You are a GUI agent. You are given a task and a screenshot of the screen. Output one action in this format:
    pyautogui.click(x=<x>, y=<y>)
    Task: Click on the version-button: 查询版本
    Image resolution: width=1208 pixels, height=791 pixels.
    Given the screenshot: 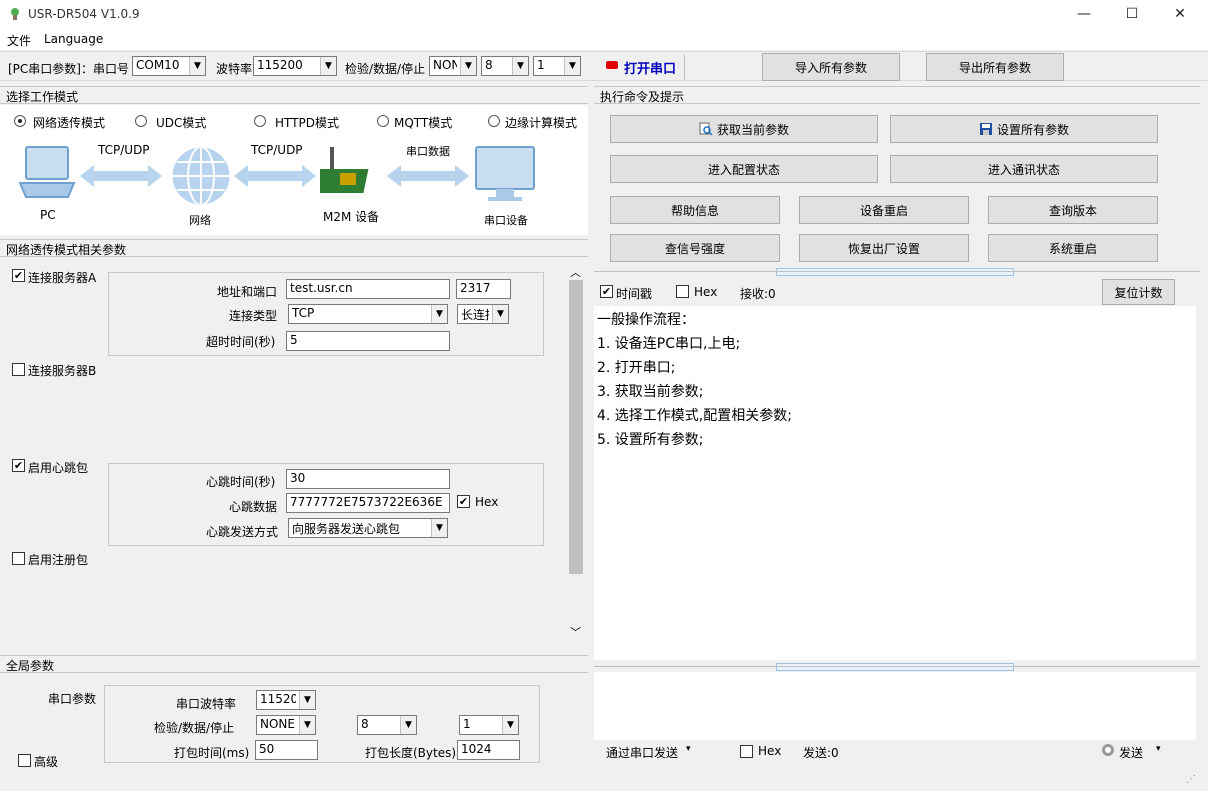 What is the action you would take?
    pyautogui.click(x=1073, y=210)
    